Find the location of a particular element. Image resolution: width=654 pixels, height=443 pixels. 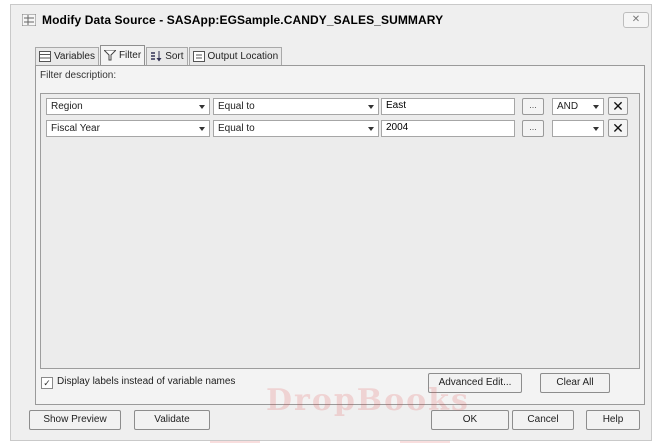

output-icon is located at coordinates (198, 56).